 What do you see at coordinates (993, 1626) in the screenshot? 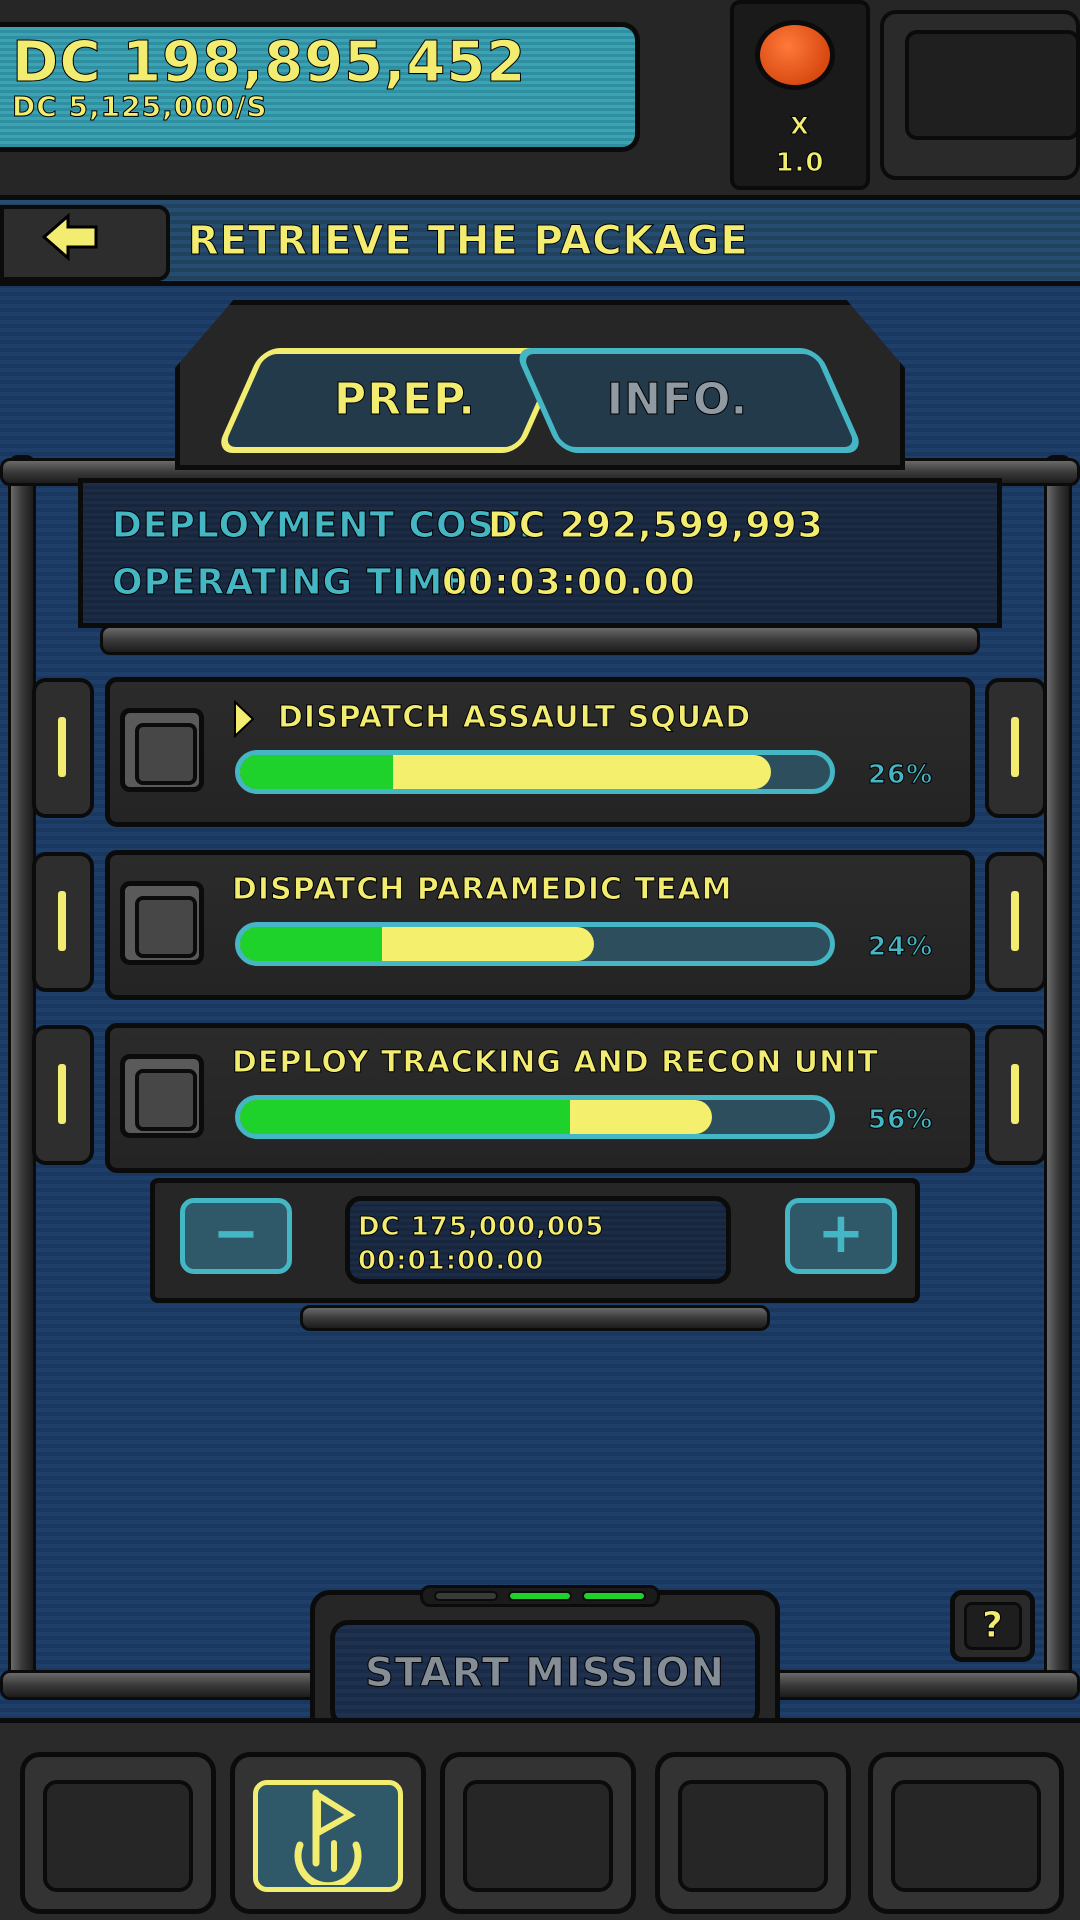
I see `help-icon: ?` at bounding box center [993, 1626].